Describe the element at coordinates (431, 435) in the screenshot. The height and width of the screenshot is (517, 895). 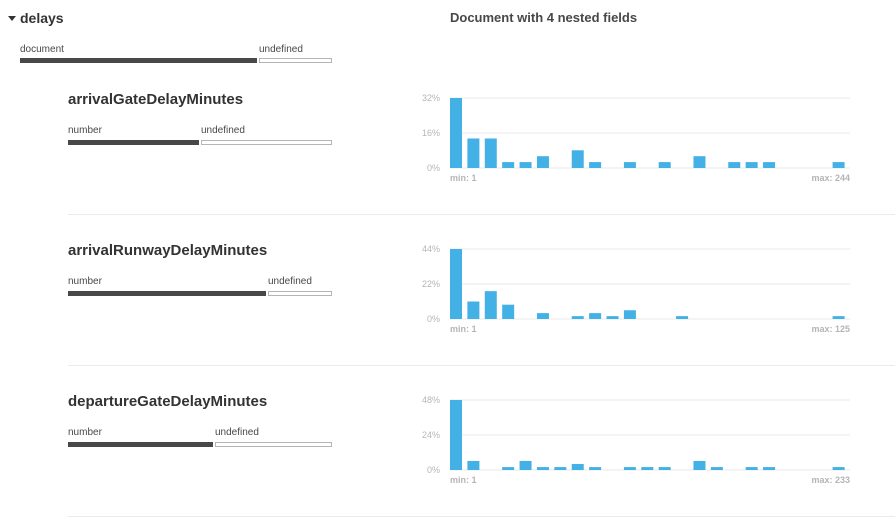
I see `y-tick-label: 24%` at that location.